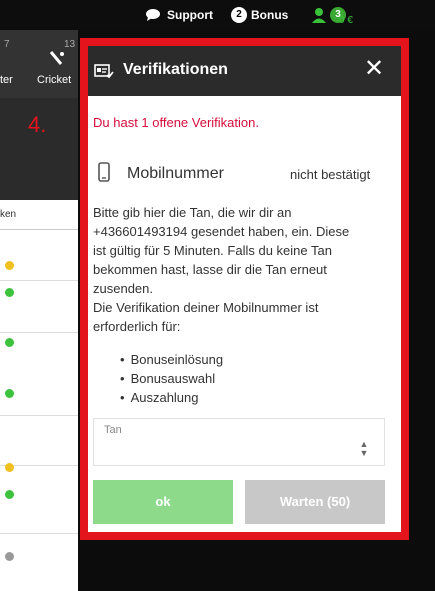 The width and height of the screenshot is (435, 591). Describe the element at coordinates (153, 15) in the screenshot. I see `chat-icon` at that location.